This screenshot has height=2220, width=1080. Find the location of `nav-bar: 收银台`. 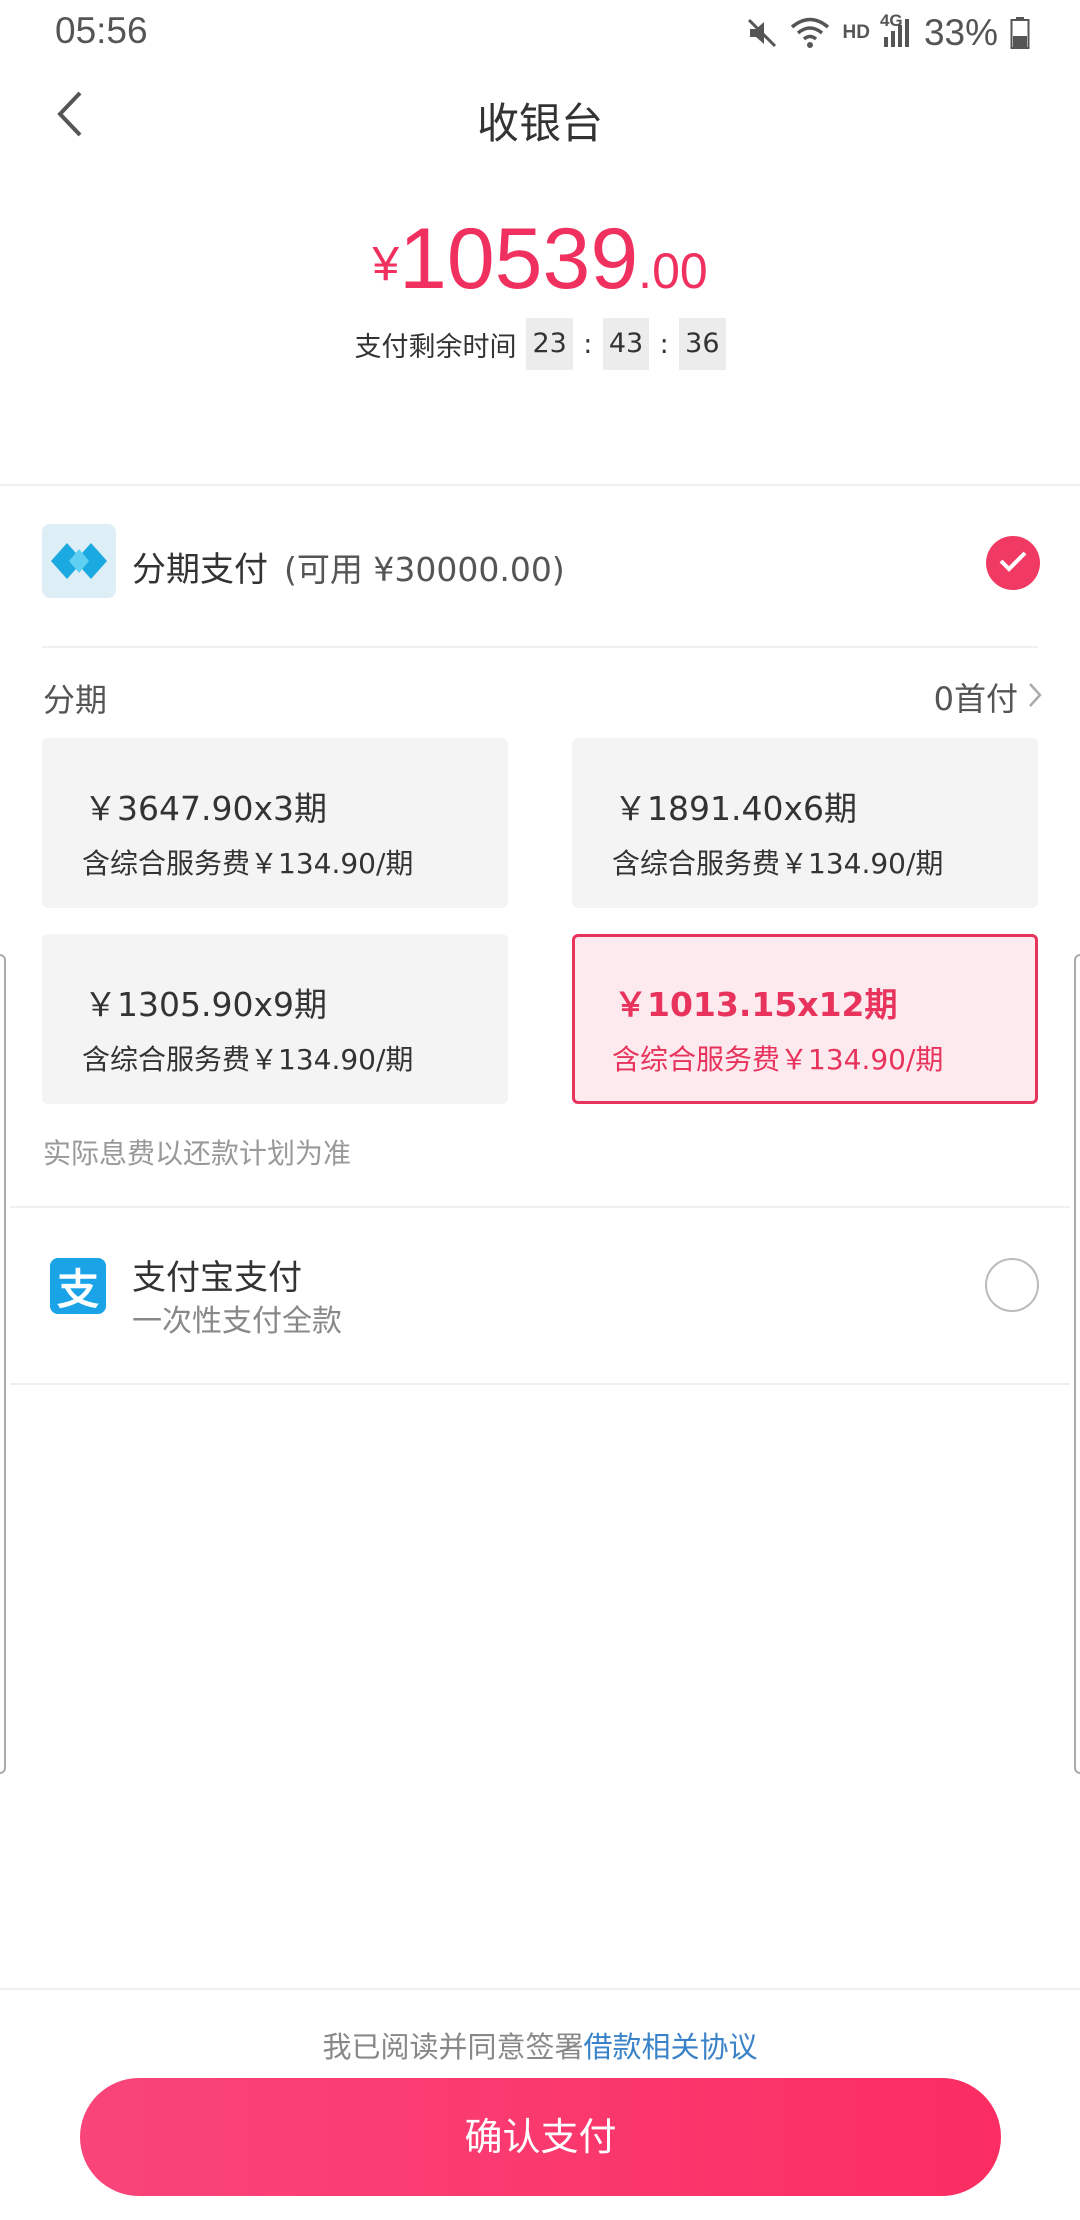

nav-bar: 收银台 is located at coordinates (540, 116).